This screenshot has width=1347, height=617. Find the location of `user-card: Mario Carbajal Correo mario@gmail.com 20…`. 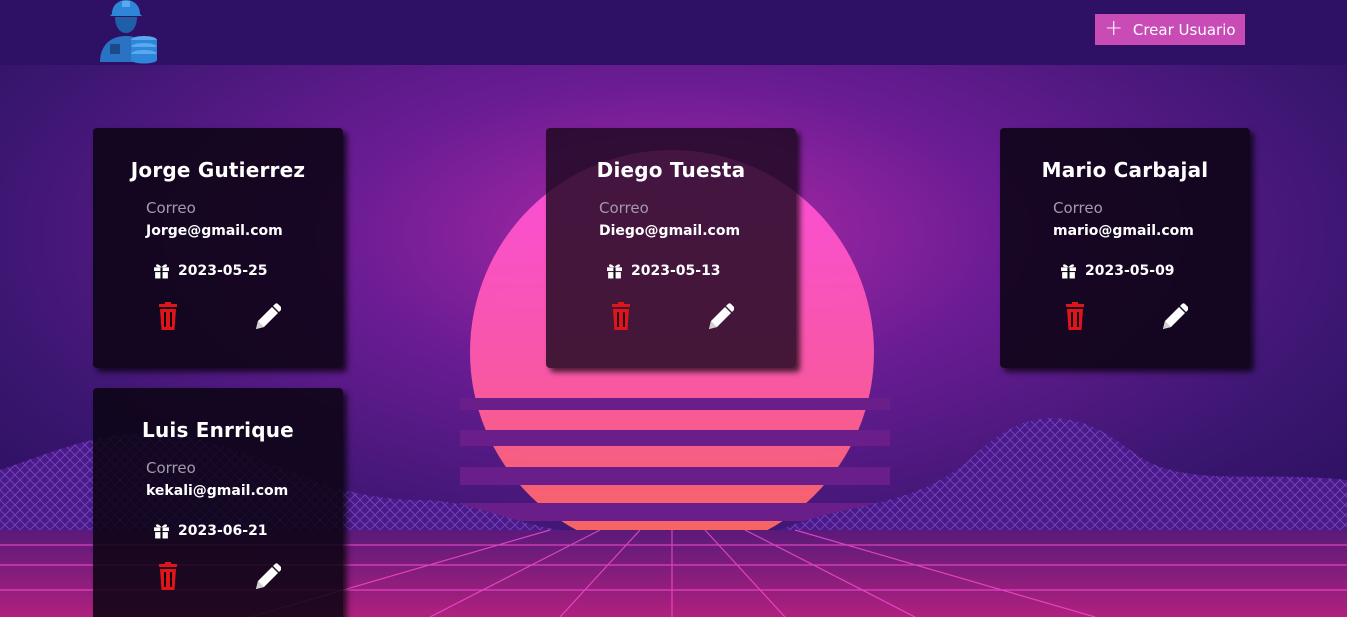

user-card: Mario Carbajal Correo mario@gmail.com 20… is located at coordinates (1125, 248).